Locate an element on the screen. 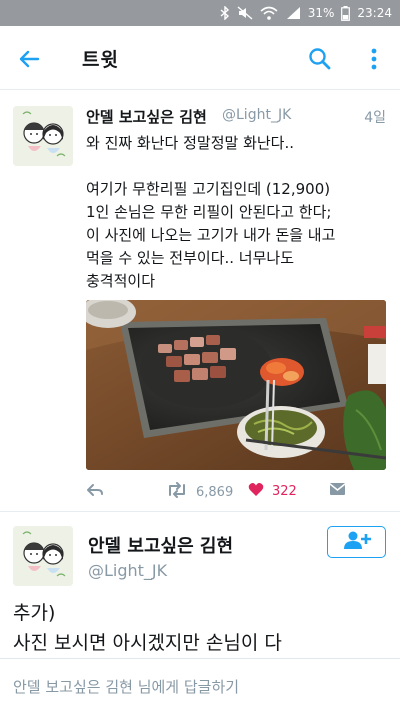 The height and width of the screenshot is (711, 400). tweet-actions: 6,869 322 is located at coordinates (236, 492).